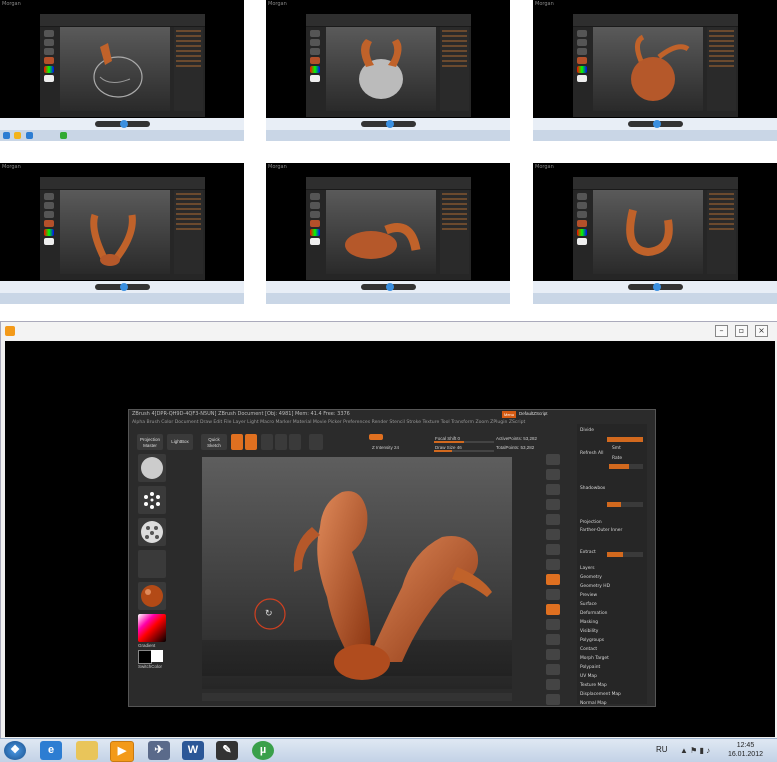  I want to click on internet-explorer-icon: e, so click(51, 750).